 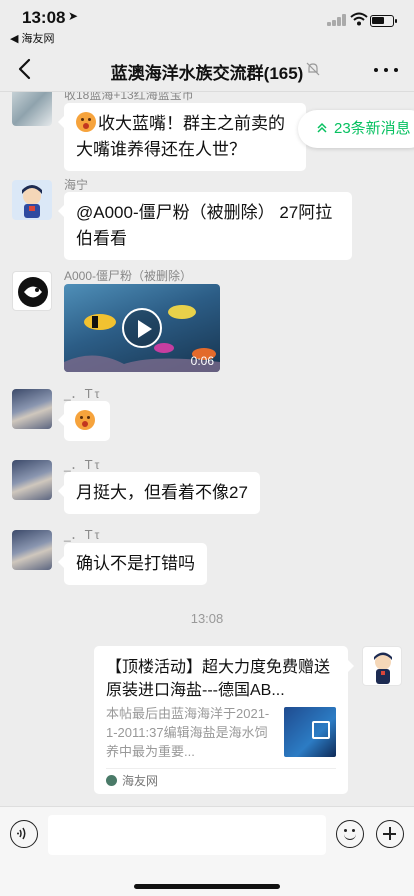 I want to click on wifi-icon, so click(x=359, y=19).